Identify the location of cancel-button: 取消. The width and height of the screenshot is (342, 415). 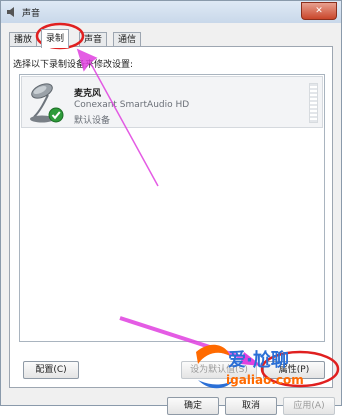
(251, 406).